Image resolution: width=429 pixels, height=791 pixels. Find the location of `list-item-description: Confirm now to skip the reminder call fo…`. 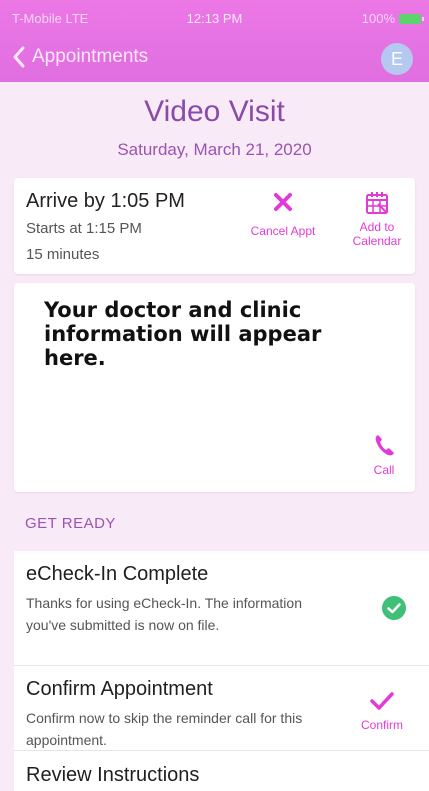

list-item-description: Confirm now to skip the reminder call fo… is located at coordinates (164, 729).